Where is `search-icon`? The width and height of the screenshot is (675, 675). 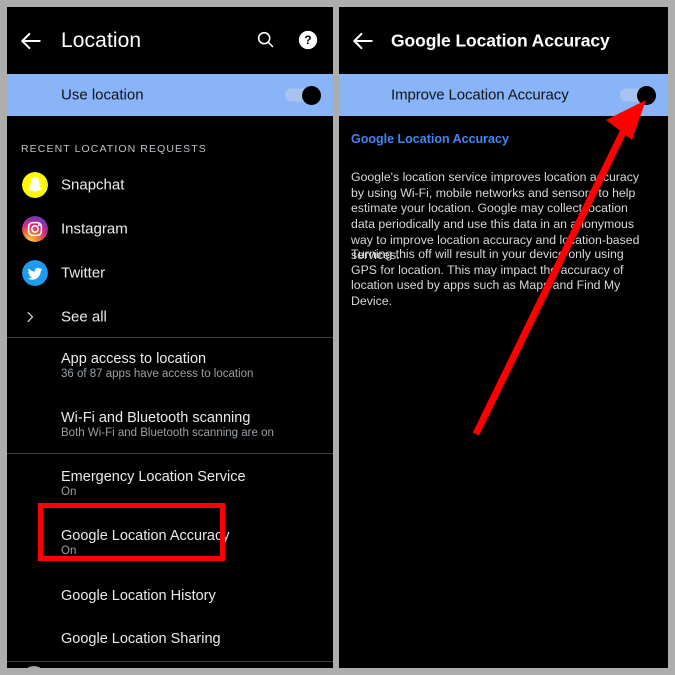 search-icon is located at coordinates (267, 41).